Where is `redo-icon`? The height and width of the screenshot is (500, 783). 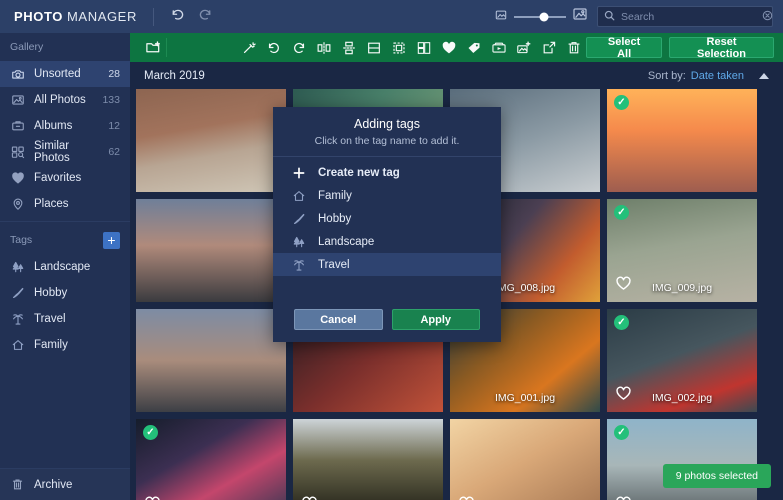 redo-icon is located at coordinates (205, 17).